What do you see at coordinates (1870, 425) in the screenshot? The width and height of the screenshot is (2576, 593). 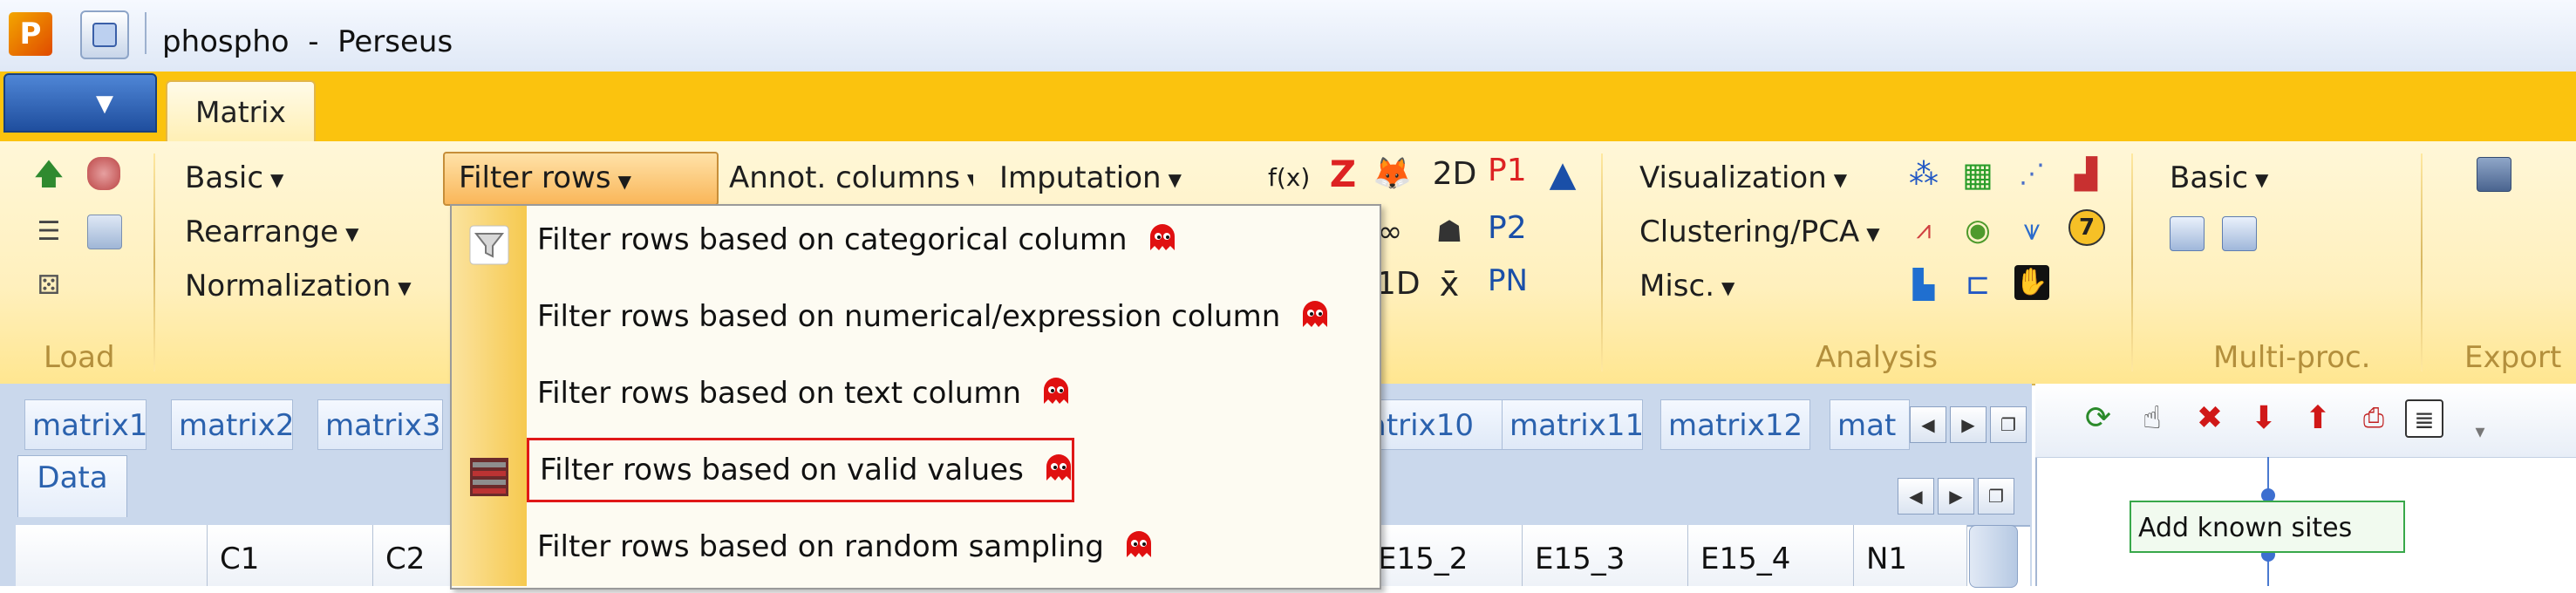 I see `matrix-tab: mat` at bounding box center [1870, 425].